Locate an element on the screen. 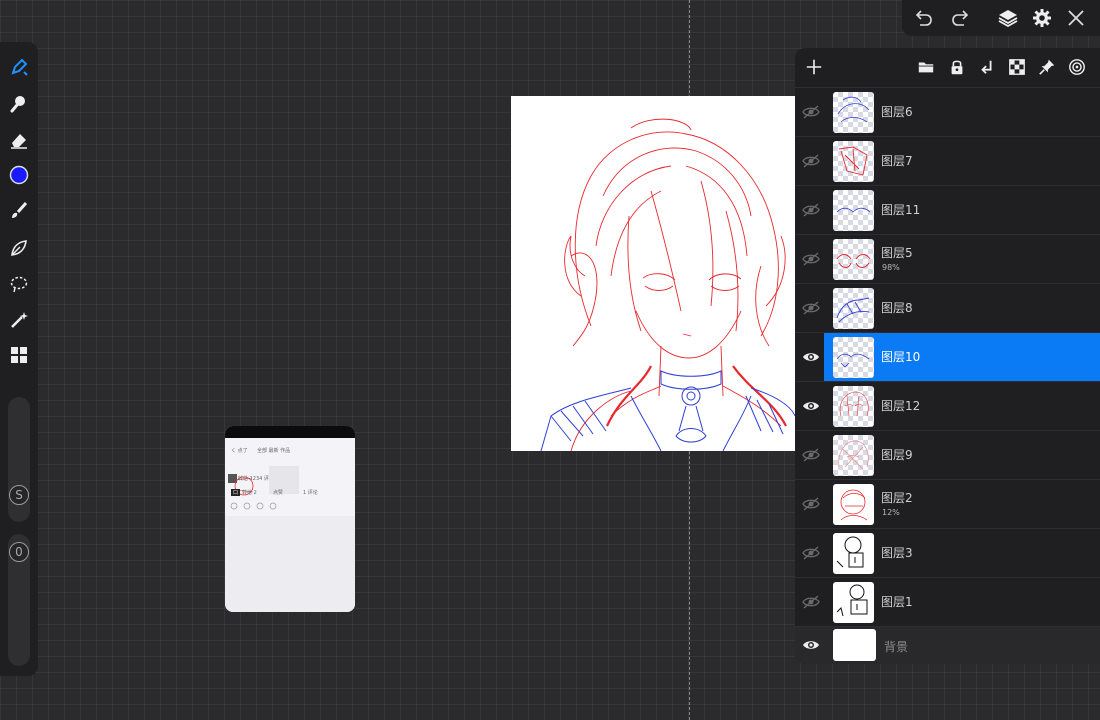 This screenshot has height=720, width=1100. left-toolbar: S 0 is located at coordinates (19, 359).